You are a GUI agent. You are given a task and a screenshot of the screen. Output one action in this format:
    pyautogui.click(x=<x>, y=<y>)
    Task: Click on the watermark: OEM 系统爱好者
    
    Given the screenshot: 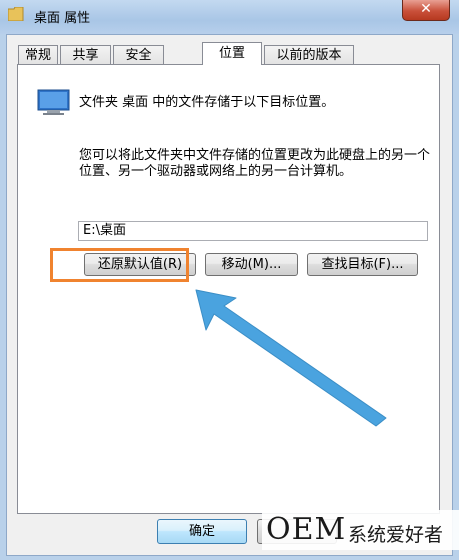 What is the action you would take?
    pyautogui.click(x=360, y=530)
    